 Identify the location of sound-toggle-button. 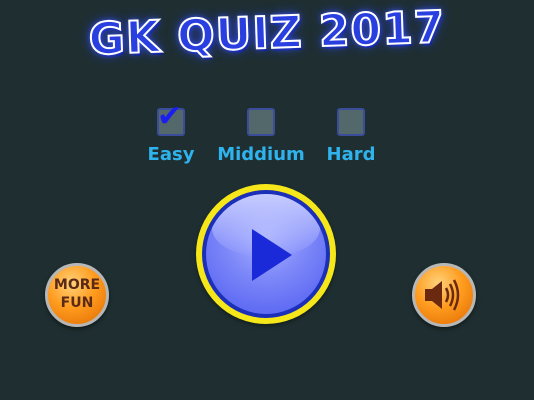
(444, 295).